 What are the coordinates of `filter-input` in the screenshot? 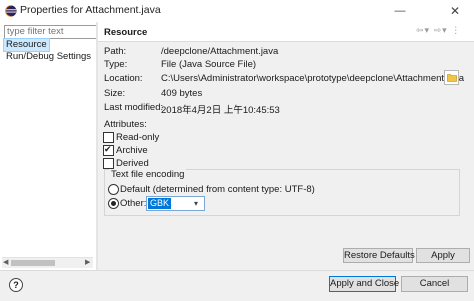 It's located at (51, 32).